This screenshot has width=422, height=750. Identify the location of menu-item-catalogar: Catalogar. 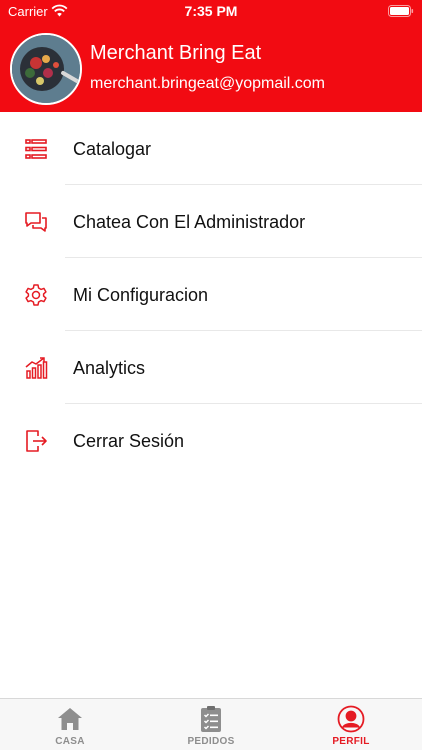
(211, 148).